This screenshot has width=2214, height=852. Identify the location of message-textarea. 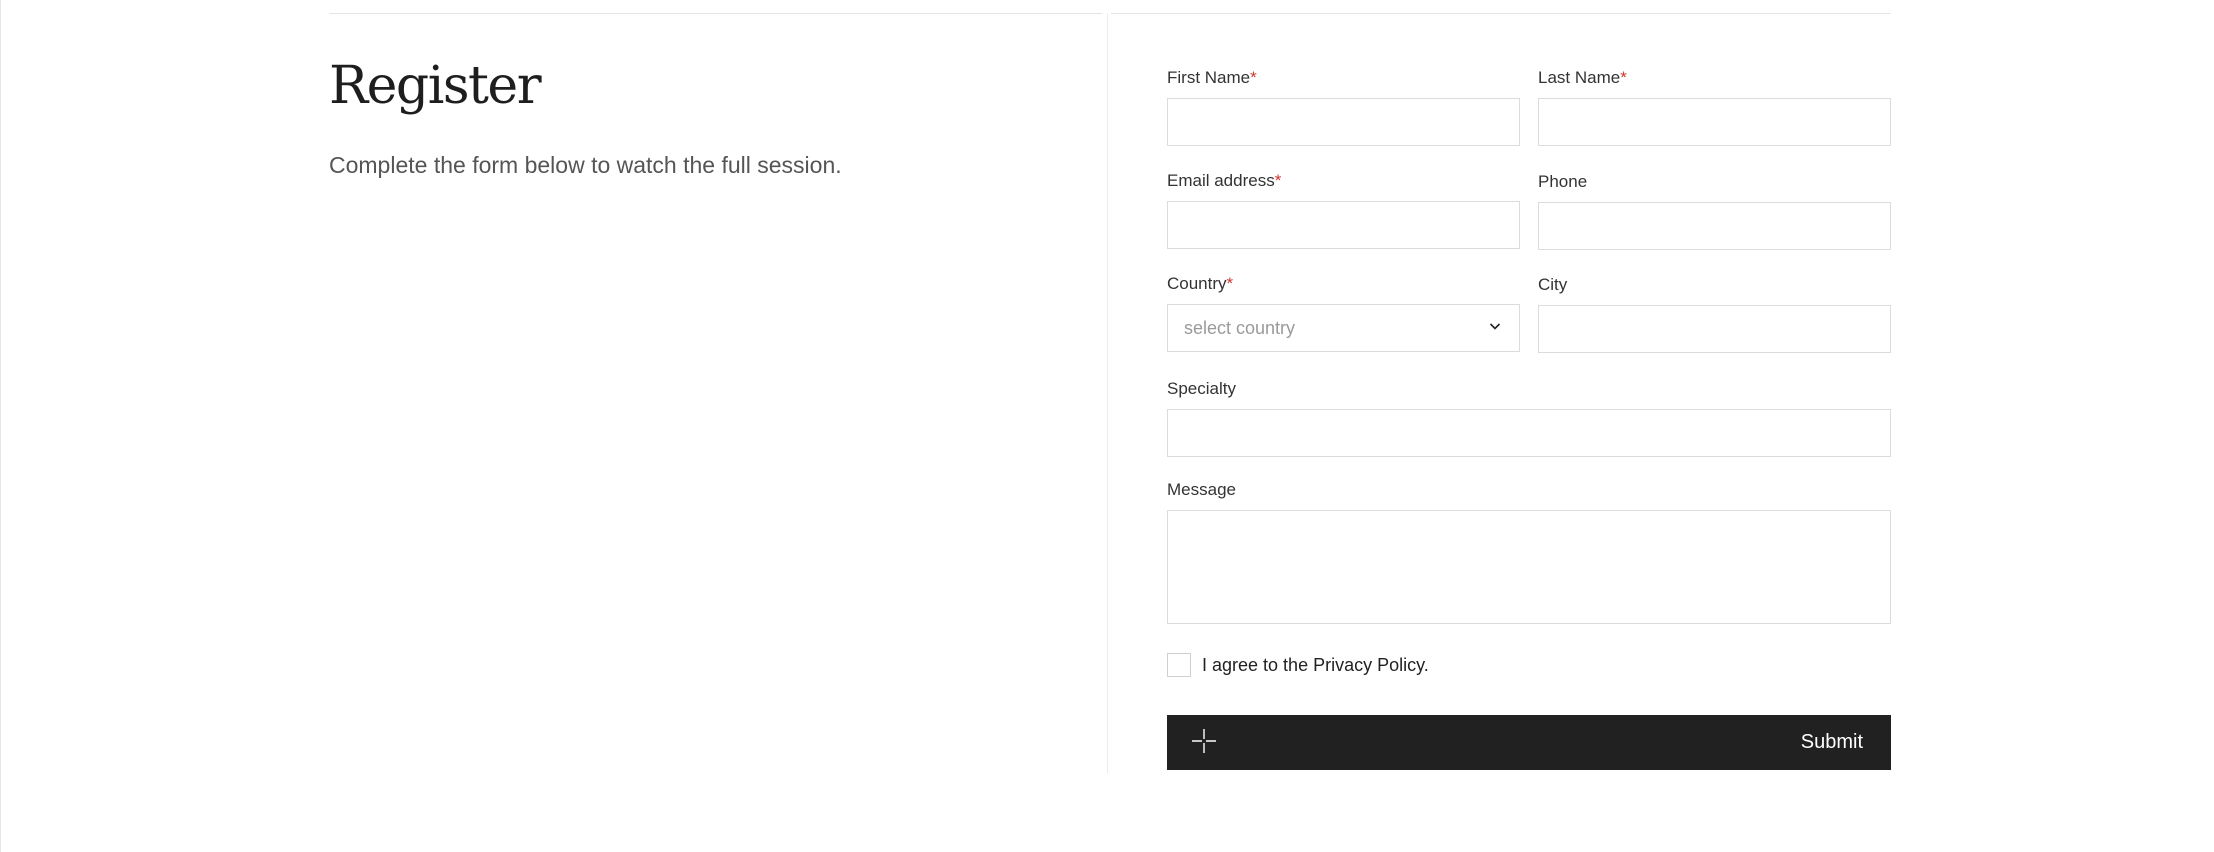
(1529, 567).